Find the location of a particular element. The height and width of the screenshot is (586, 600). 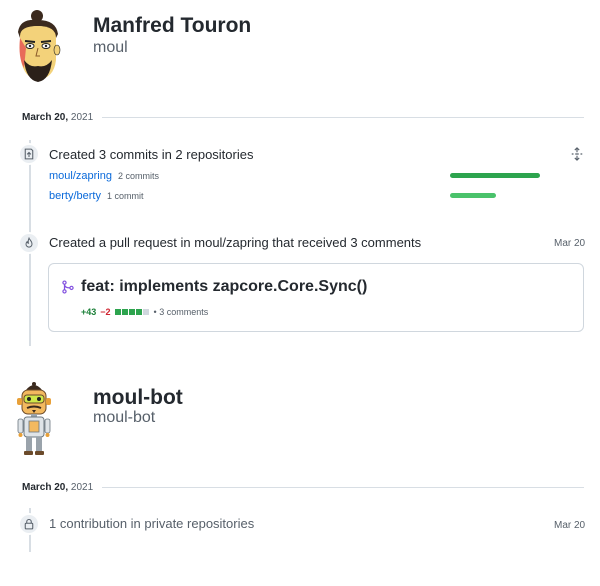

user-name: moul-bot is located at coordinates (138, 398).